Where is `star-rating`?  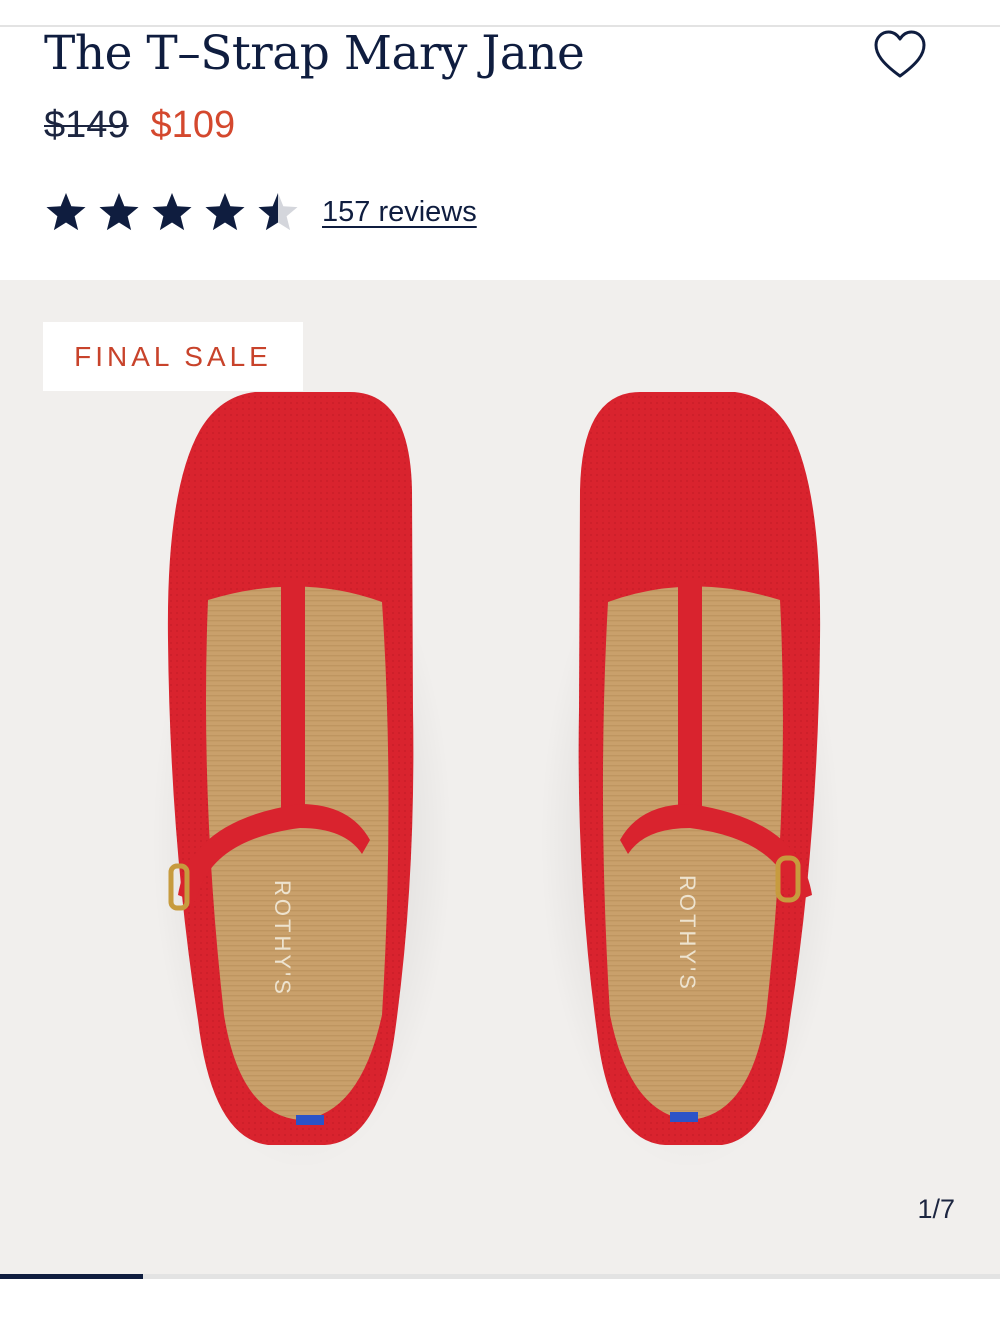 star-rating is located at coordinates (172, 212).